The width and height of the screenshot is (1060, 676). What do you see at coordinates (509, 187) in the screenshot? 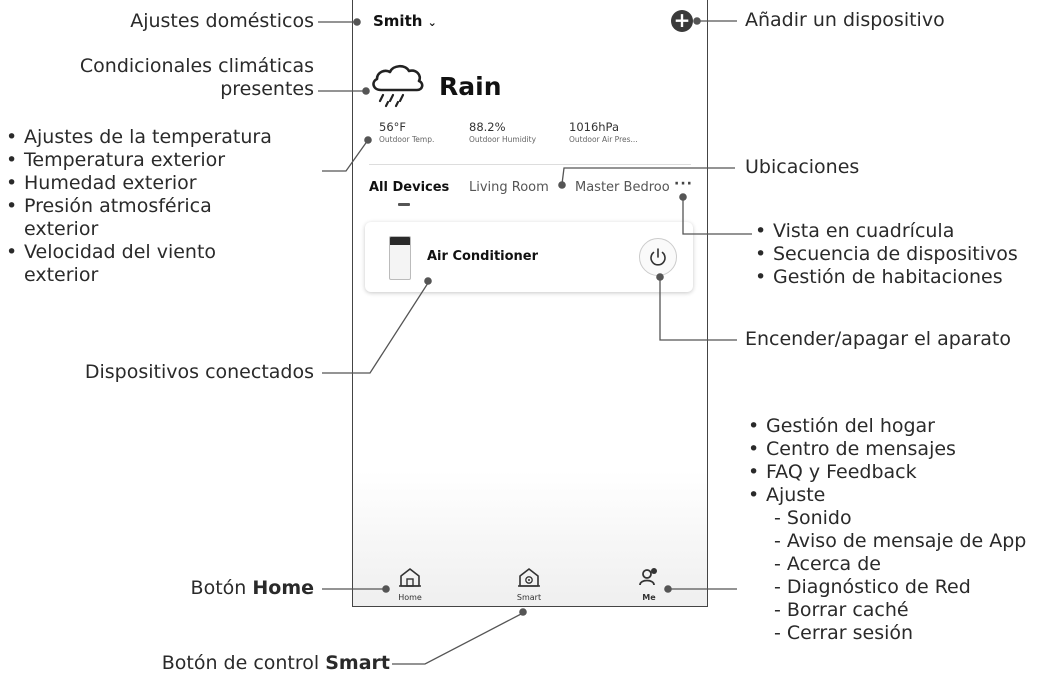
I see `tab-living-room: Living Room` at bounding box center [509, 187].